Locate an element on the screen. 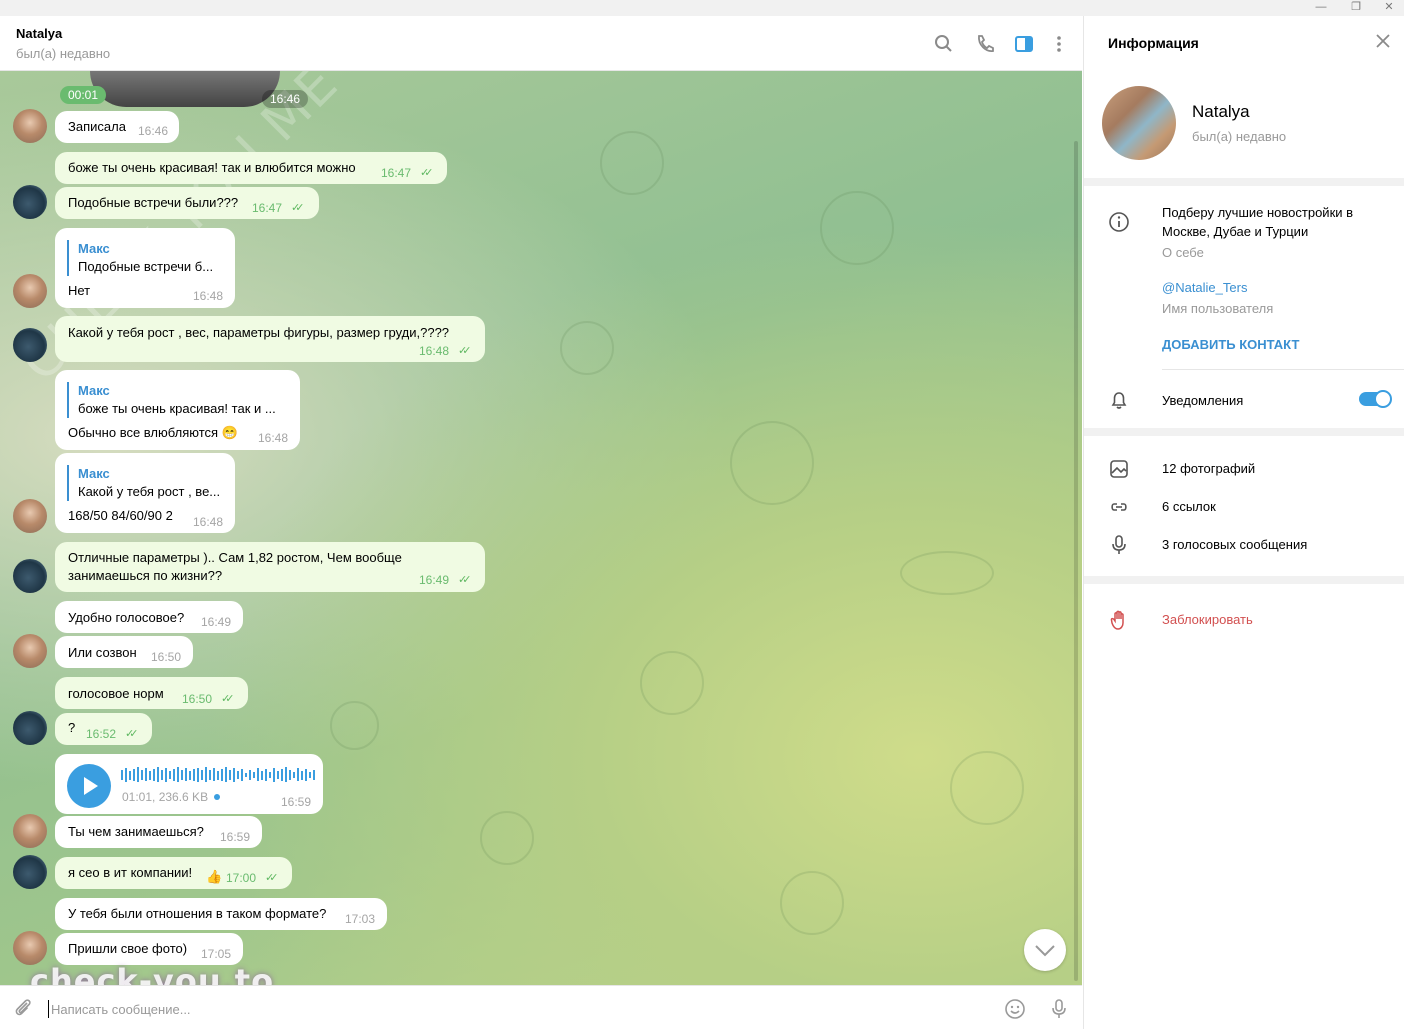 Image resolution: width=1404 pixels, height=1030 pixels. panel-title: Информация is located at coordinates (1153, 43).